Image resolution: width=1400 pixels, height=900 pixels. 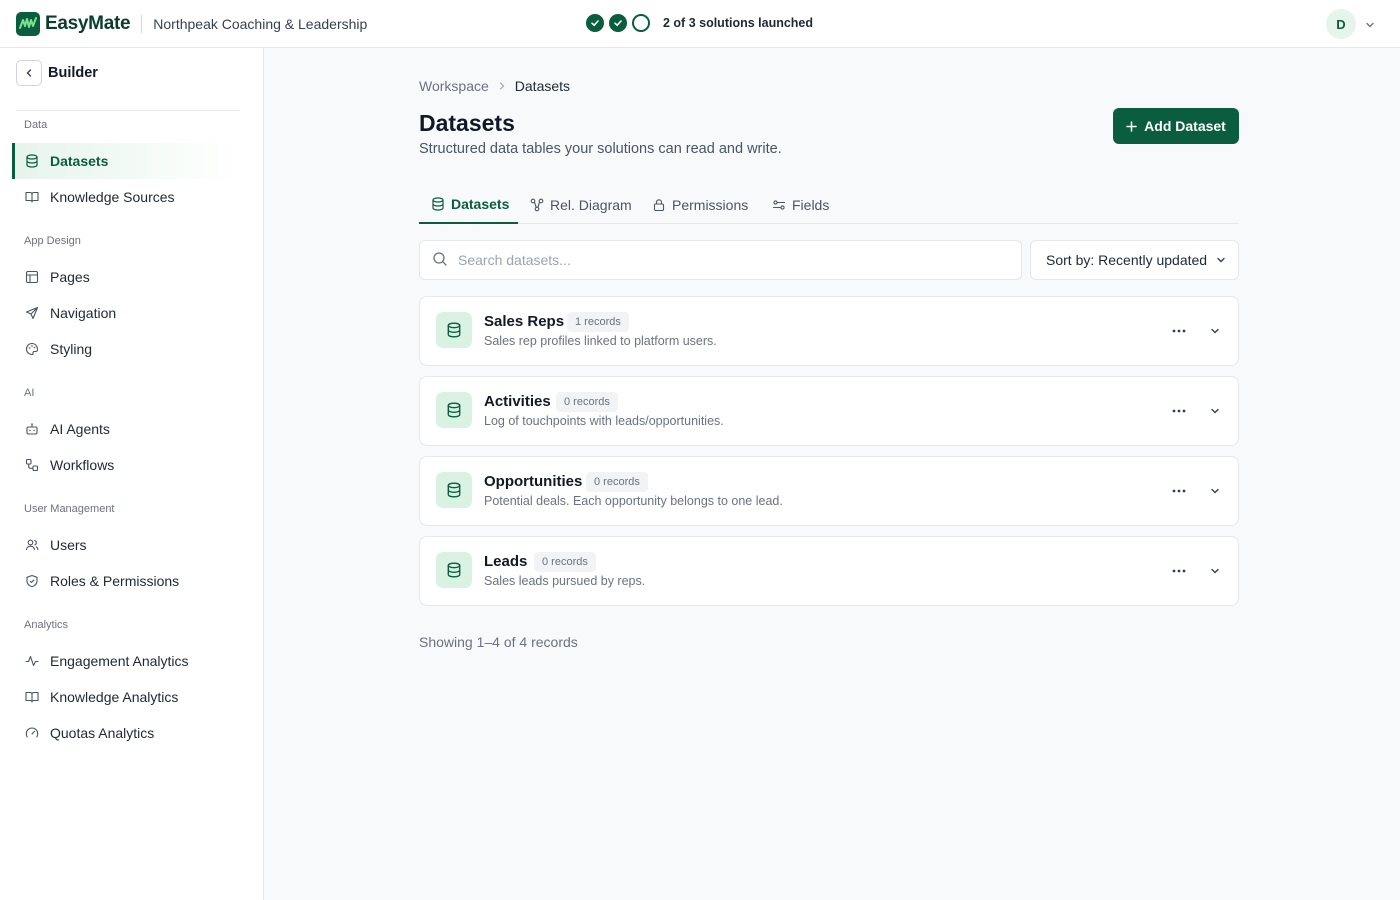 What do you see at coordinates (537, 205) in the screenshot?
I see `network-icon` at bounding box center [537, 205].